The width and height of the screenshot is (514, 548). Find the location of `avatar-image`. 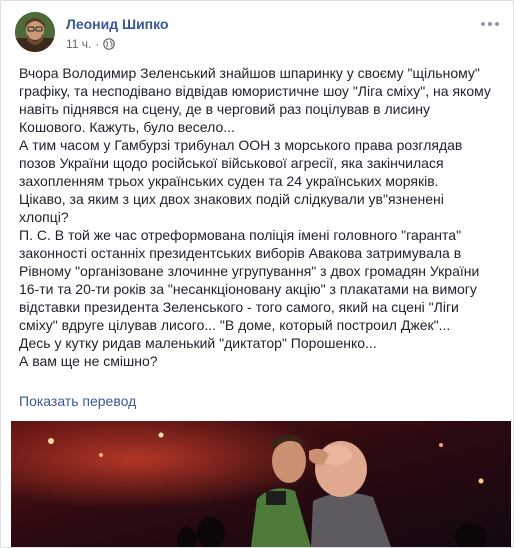

avatar-image is located at coordinates (35, 32).